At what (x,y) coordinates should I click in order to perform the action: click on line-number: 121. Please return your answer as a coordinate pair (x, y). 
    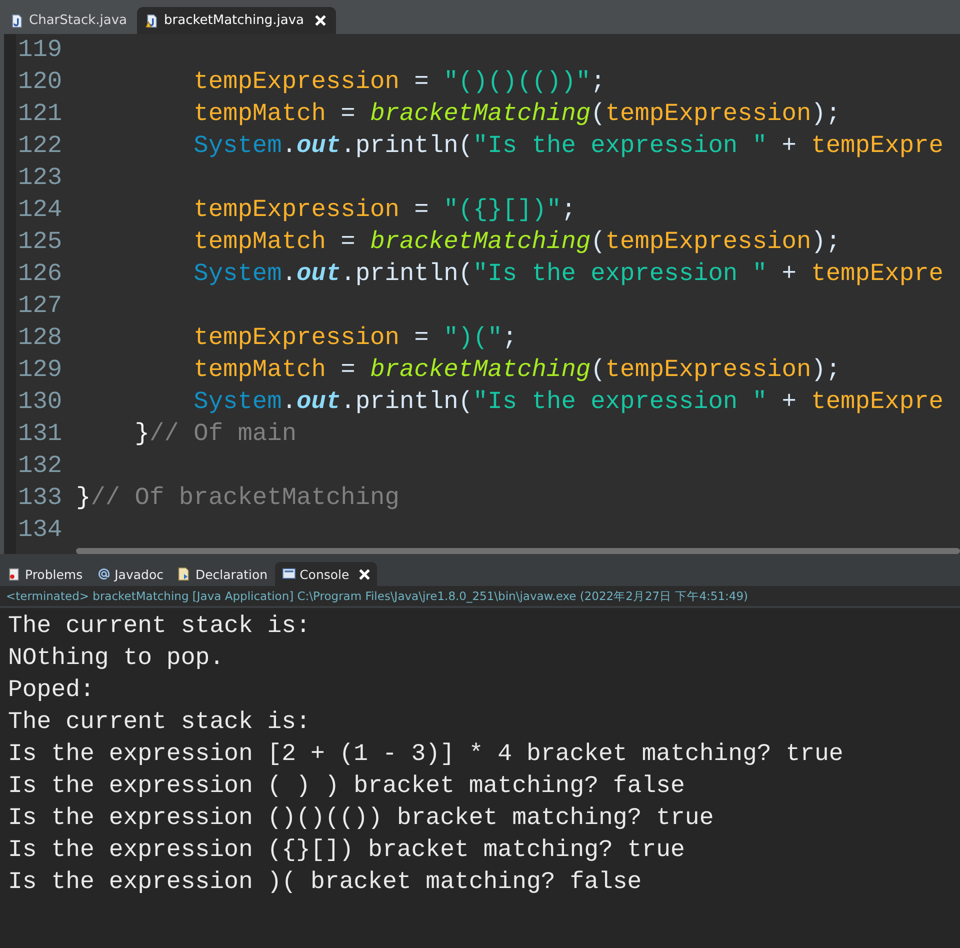
    Looking at the image, I should click on (40, 114).